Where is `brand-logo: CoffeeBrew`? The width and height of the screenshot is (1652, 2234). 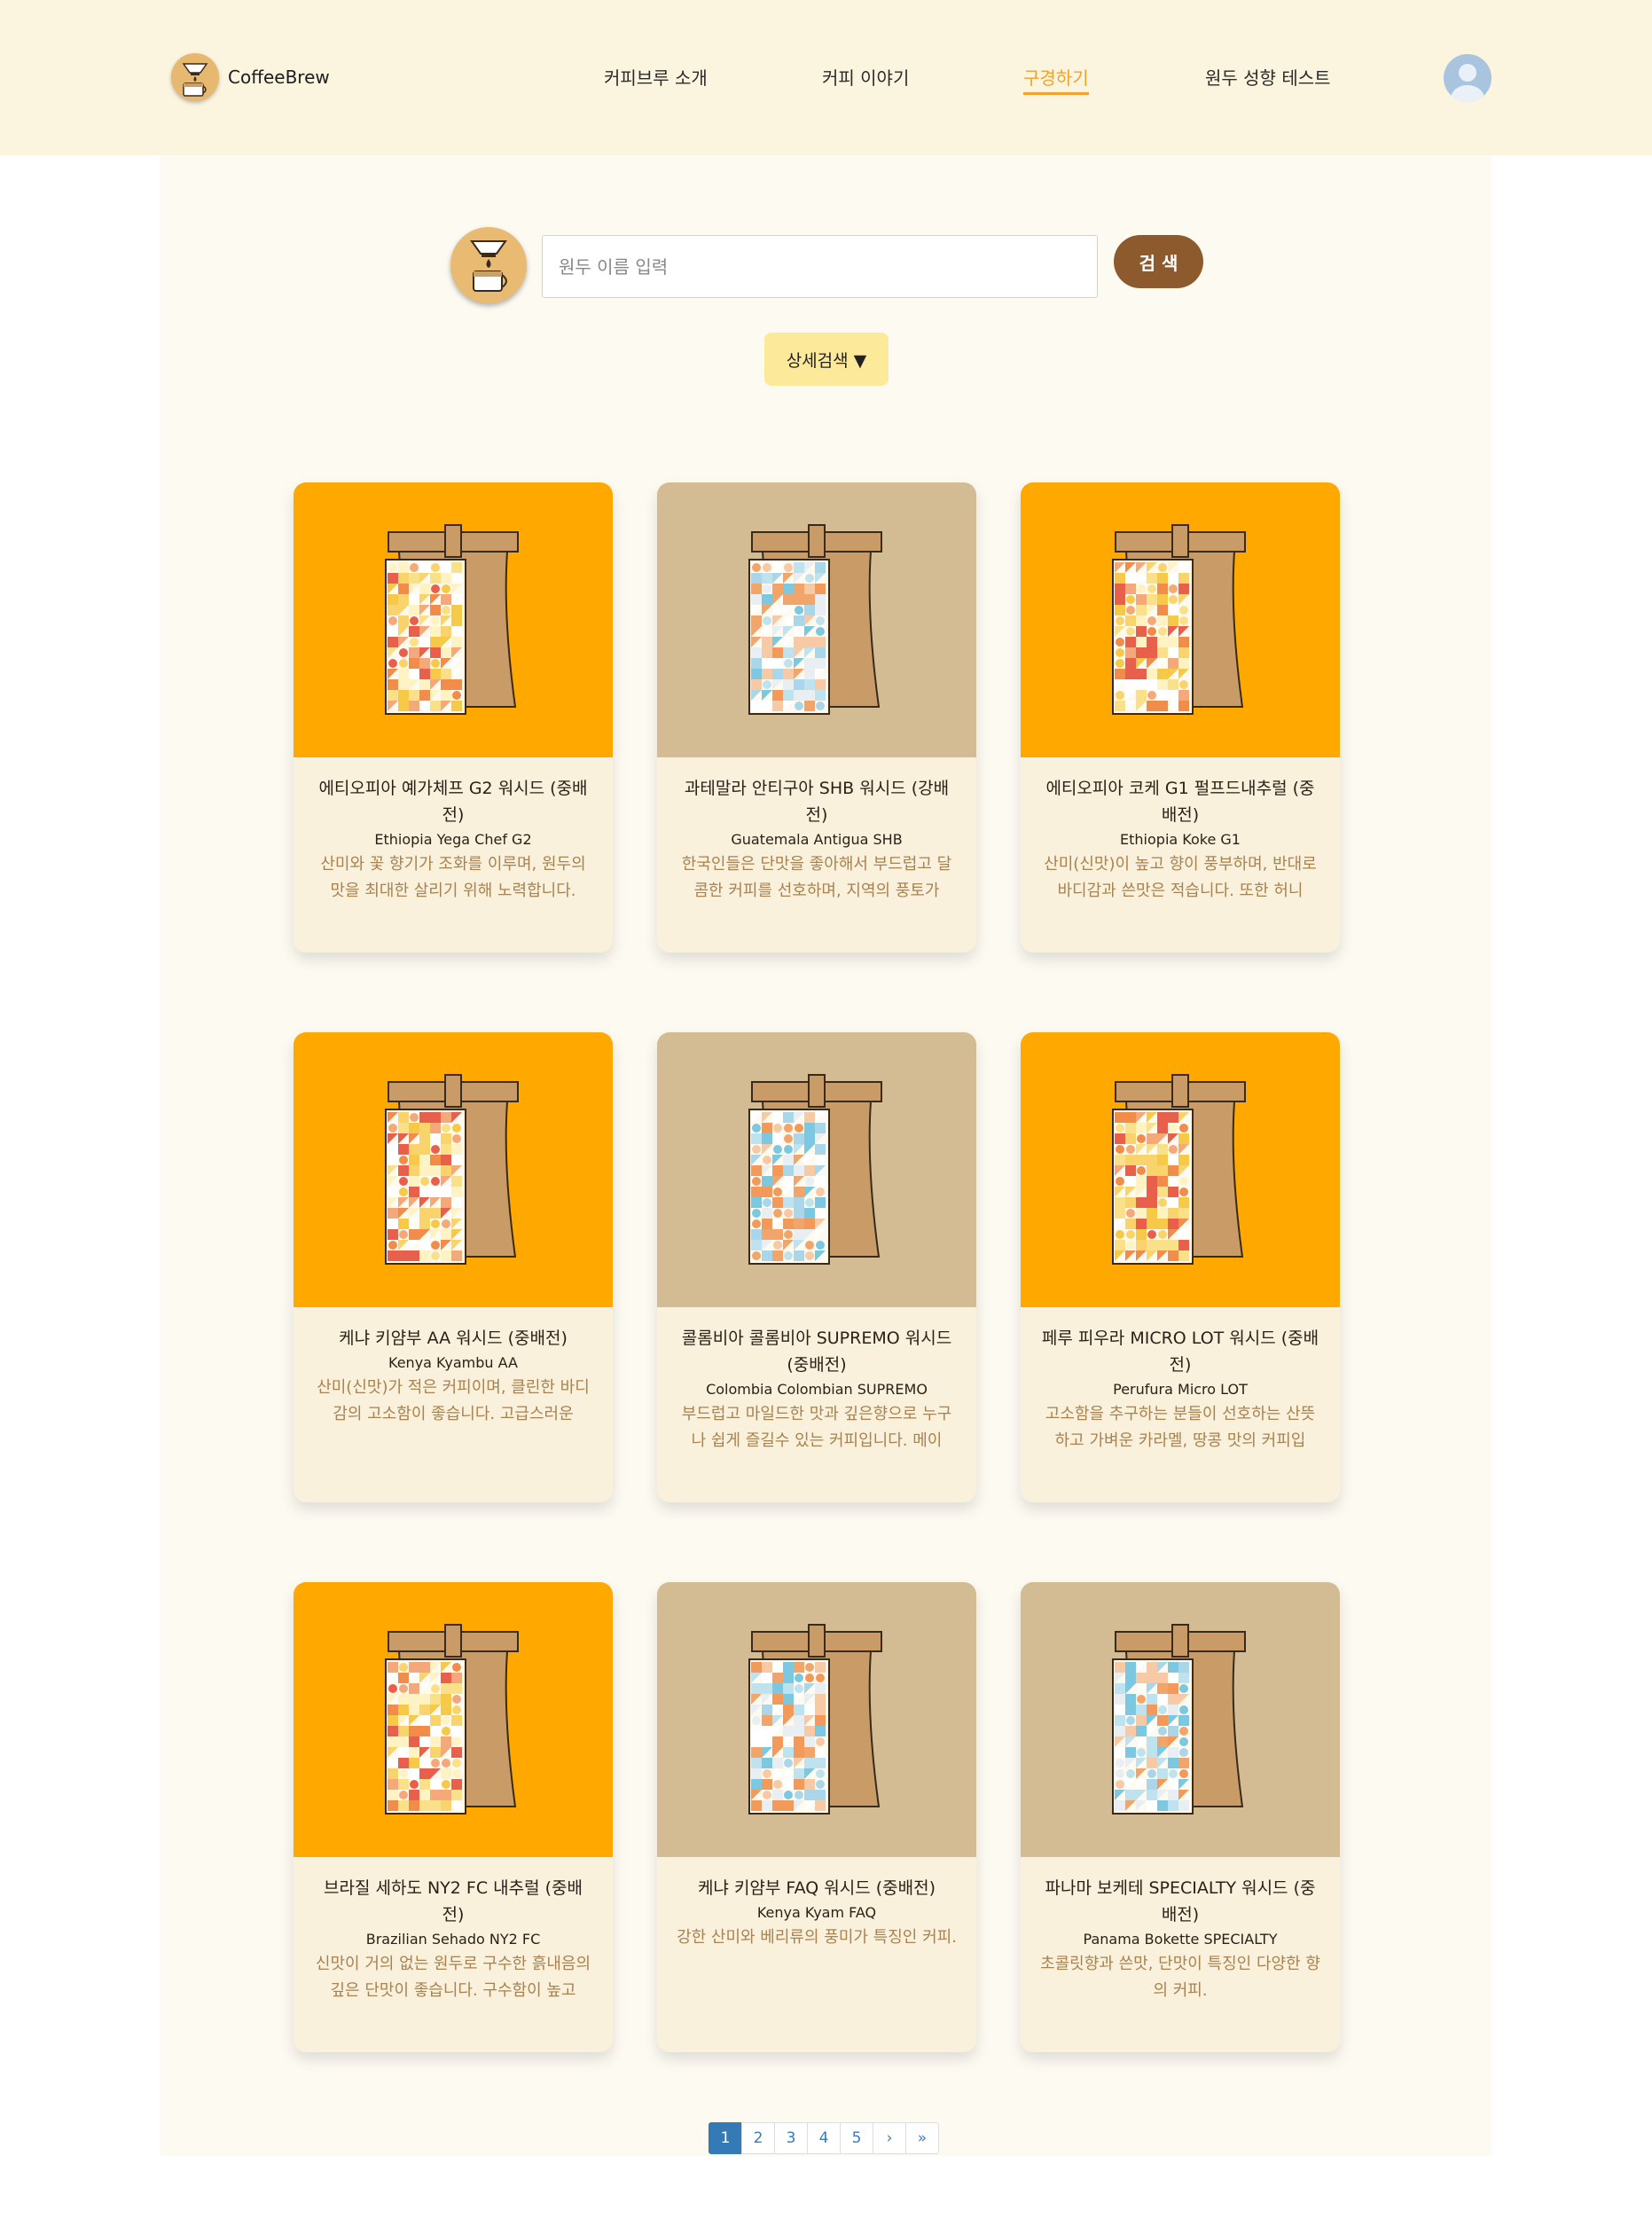 brand-logo: CoffeeBrew is located at coordinates (251, 77).